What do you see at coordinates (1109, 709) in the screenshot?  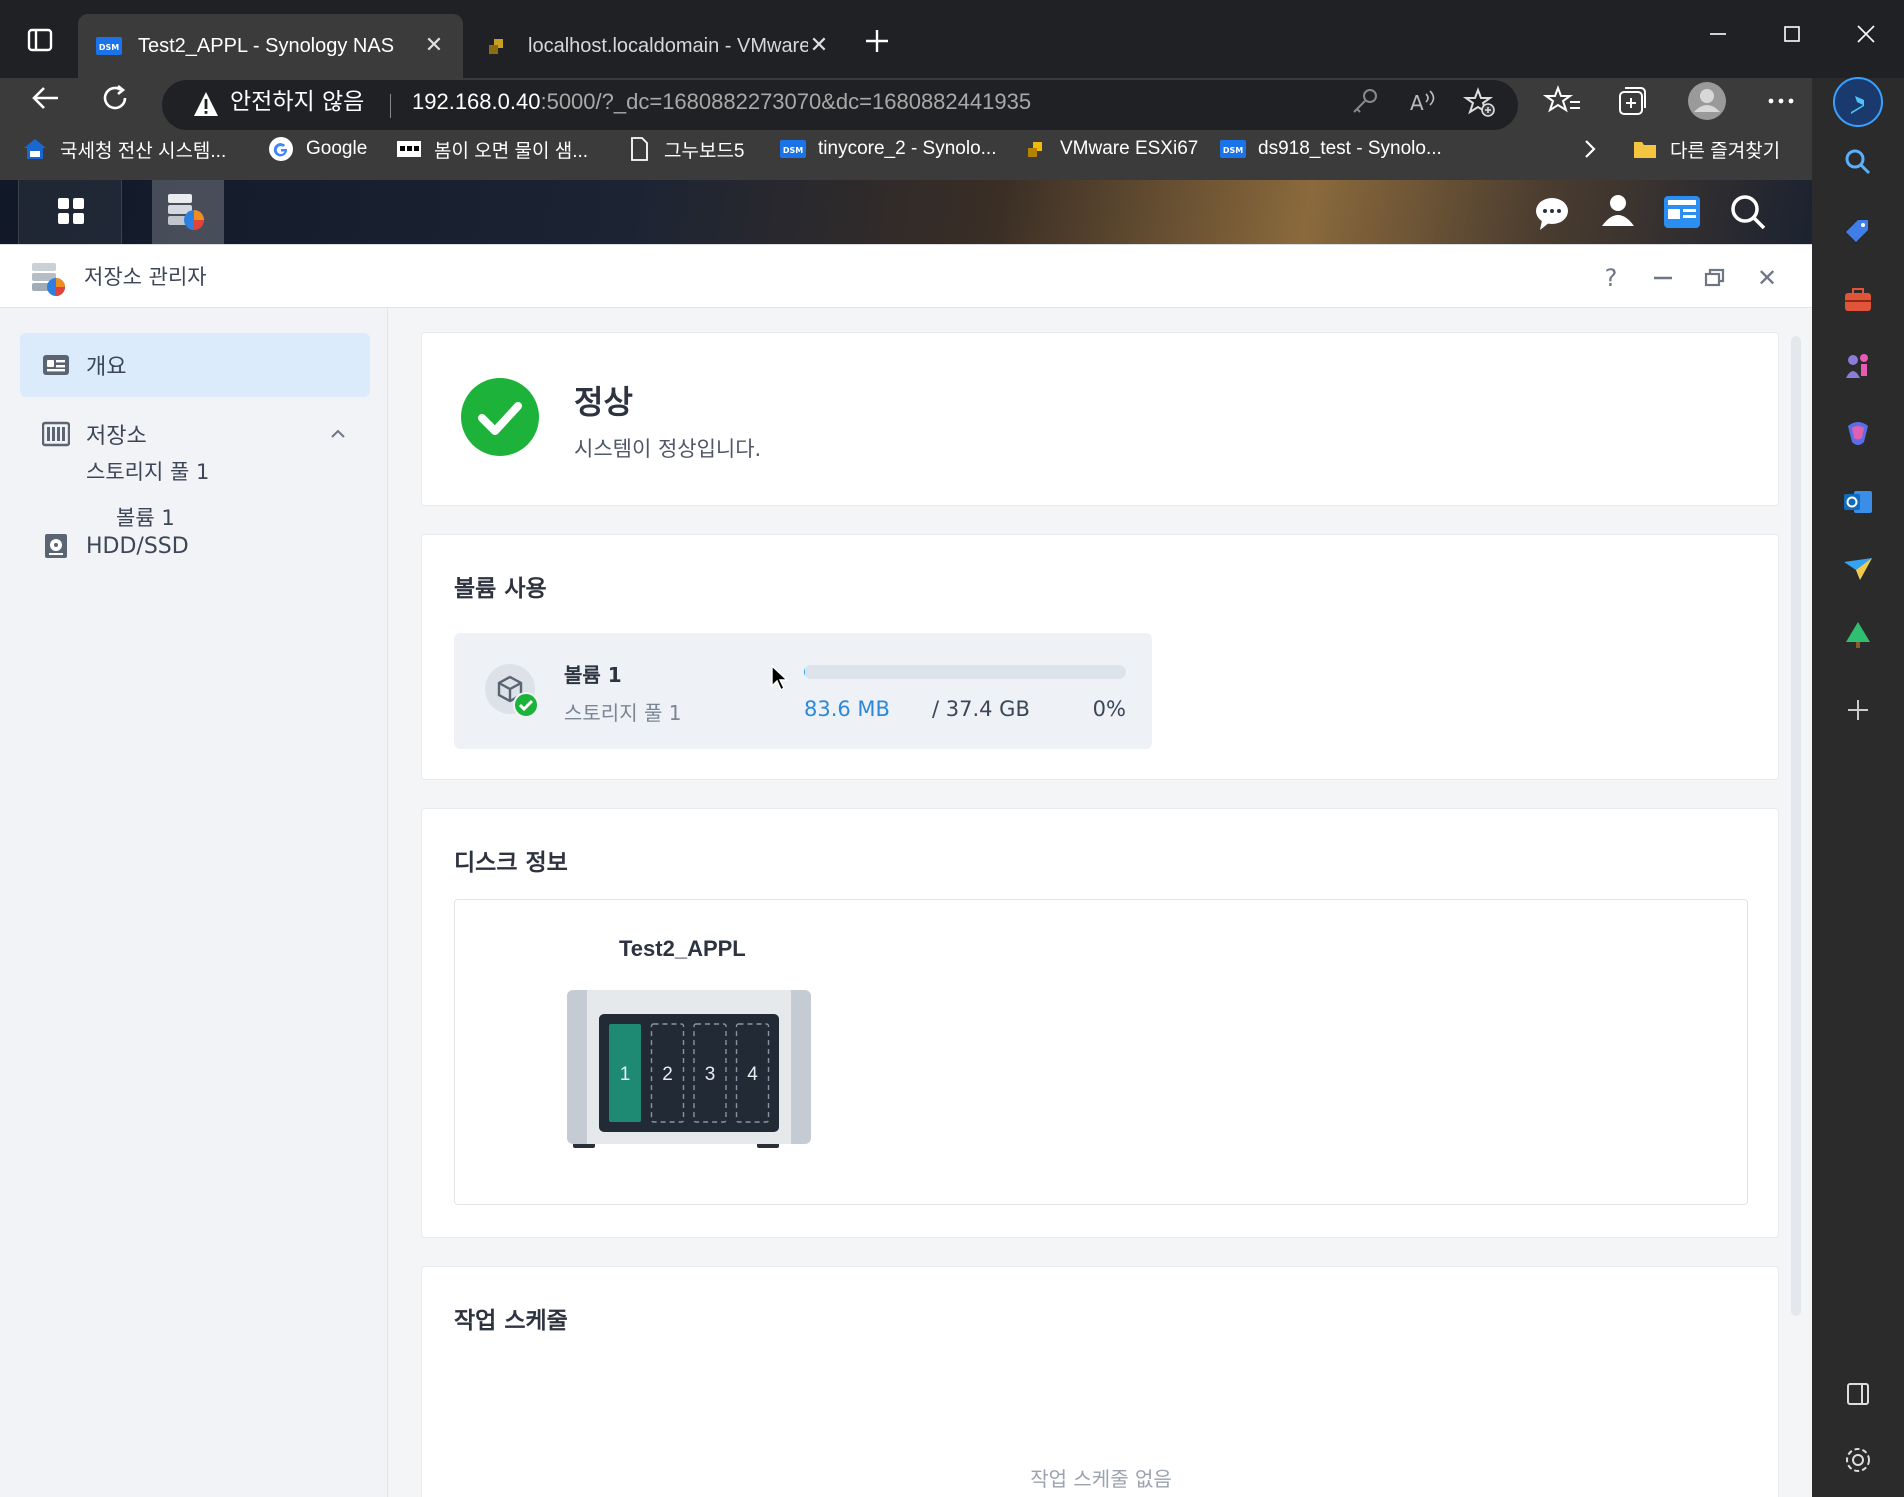 I see `volume-percent: 0%` at bounding box center [1109, 709].